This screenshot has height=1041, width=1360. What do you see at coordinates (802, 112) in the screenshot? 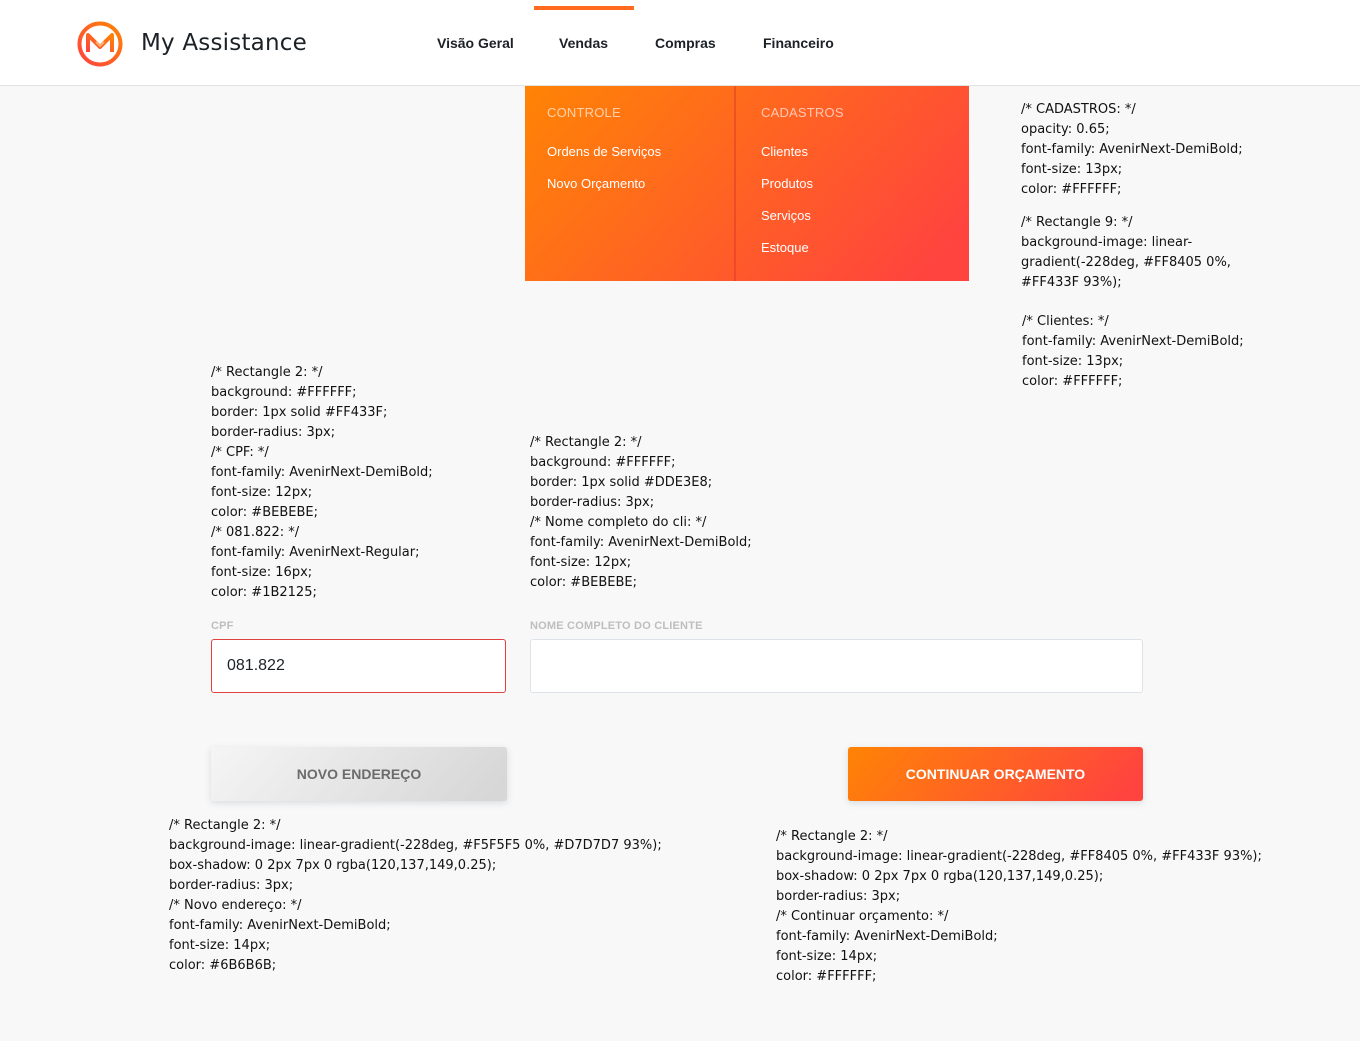
I see `dropdown-heading-cadastros: CADASTROS` at bounding box center [802, 112].